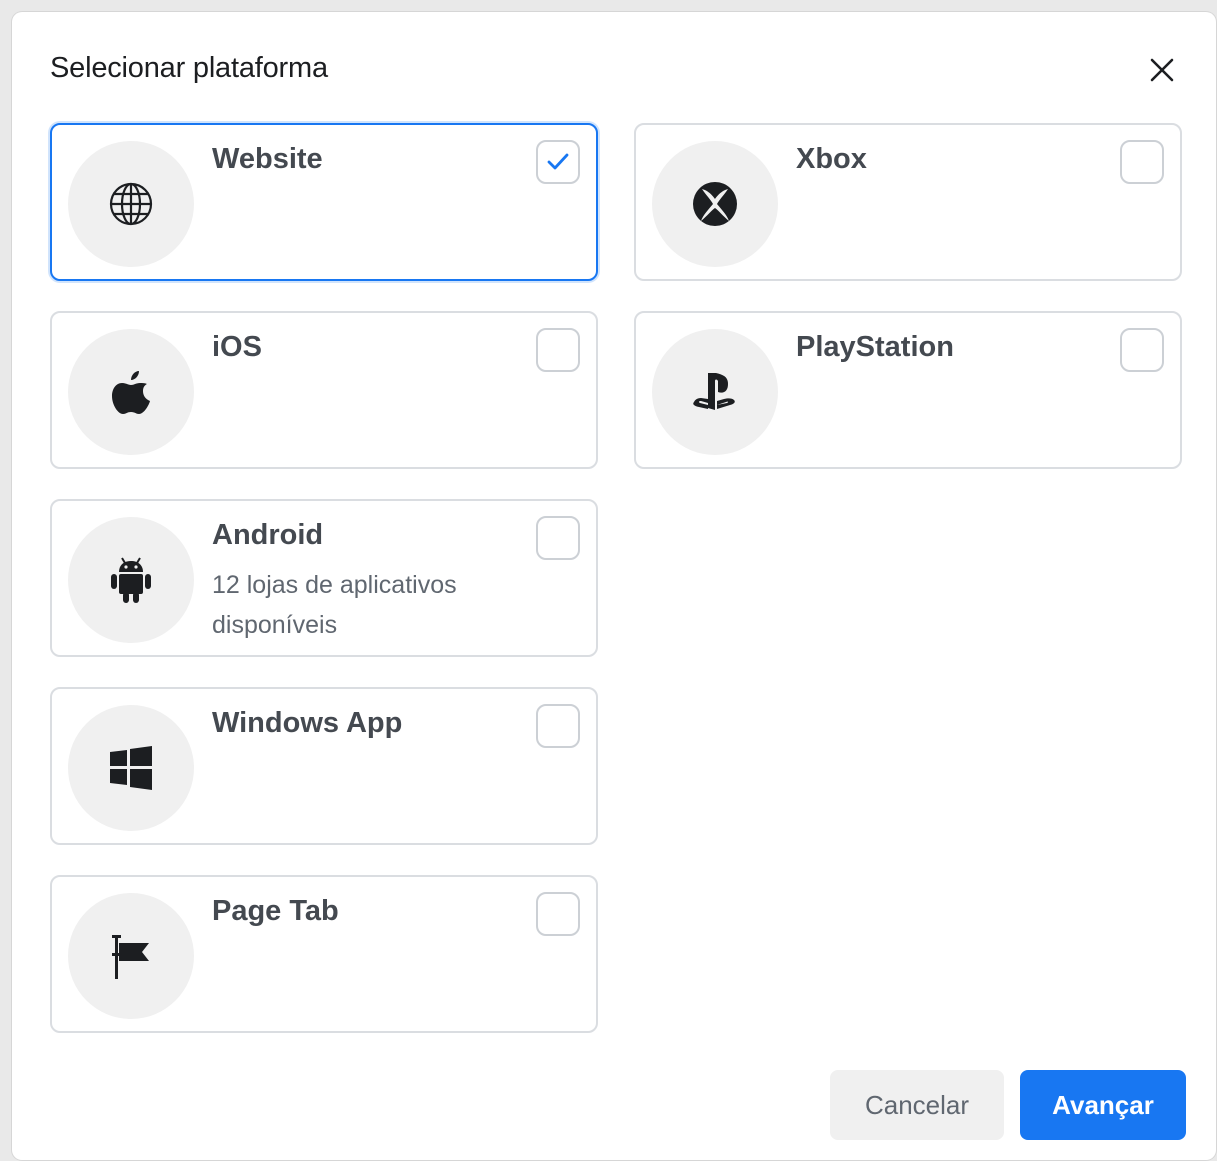 This screenshot has height=1161, width=1217. What do you see at coordinates (237, 347) in the screenshot?
I see `platform-label: iOS` at bounding box center [237, 347].